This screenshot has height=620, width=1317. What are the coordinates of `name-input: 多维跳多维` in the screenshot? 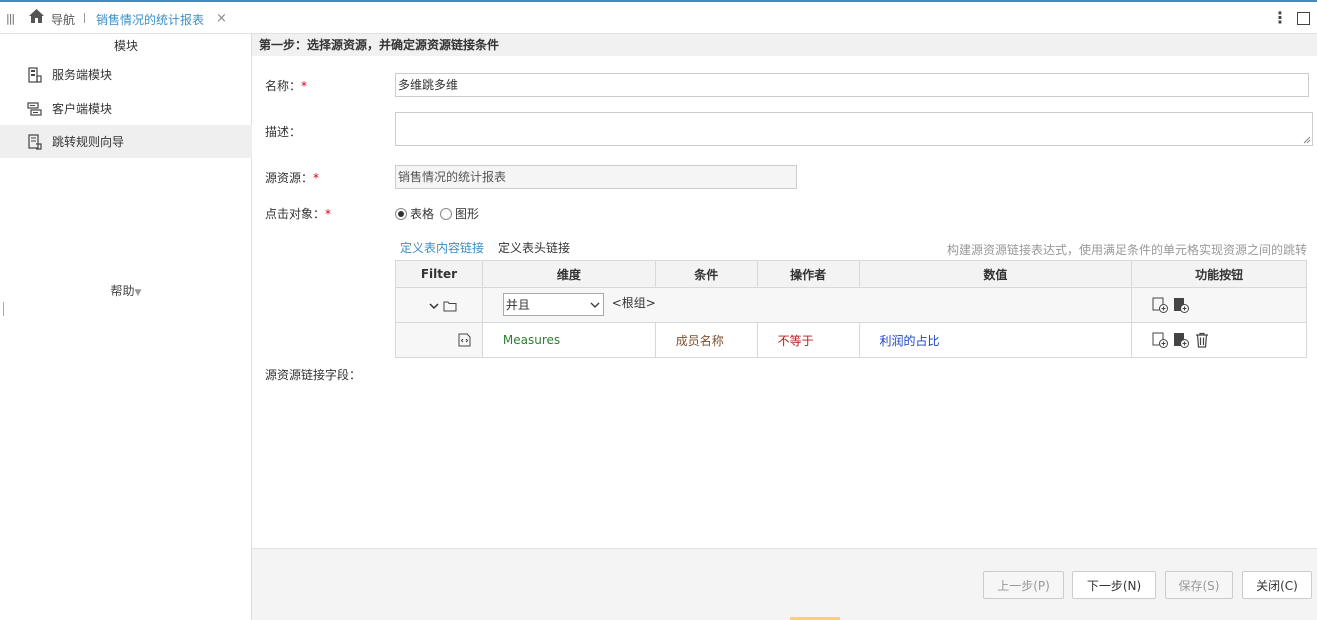 It's located at (852, 85).